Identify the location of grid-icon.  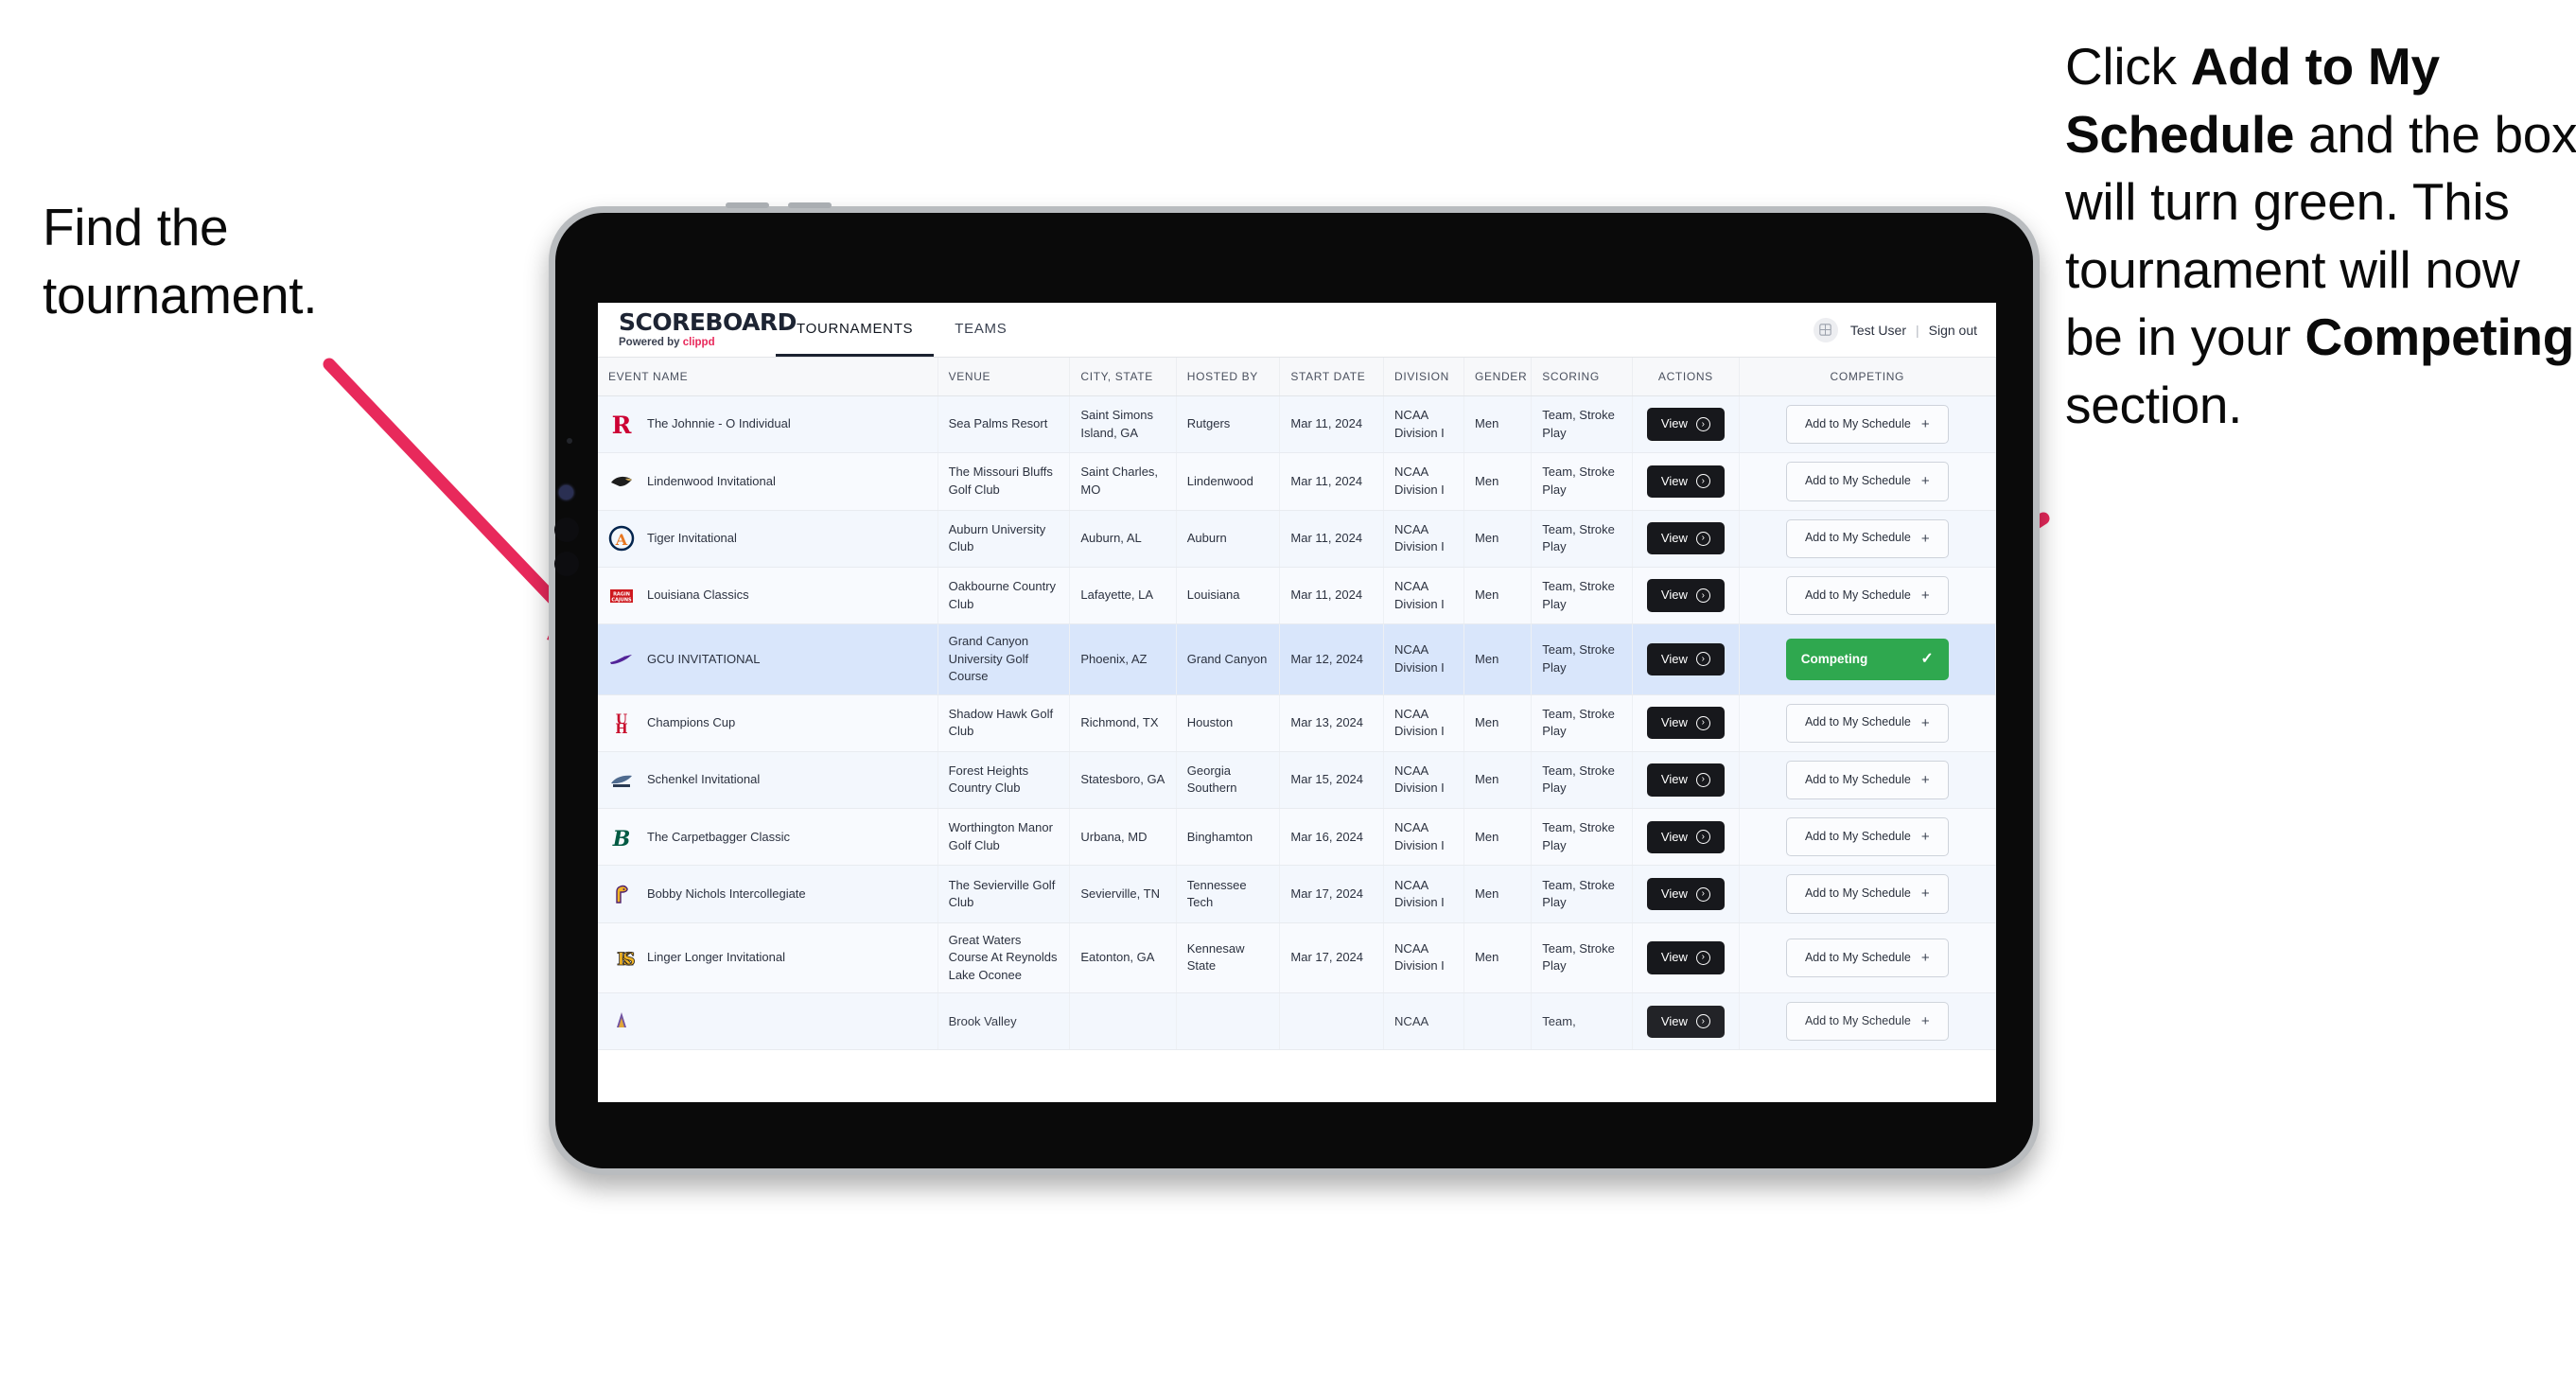
(1826, 330).